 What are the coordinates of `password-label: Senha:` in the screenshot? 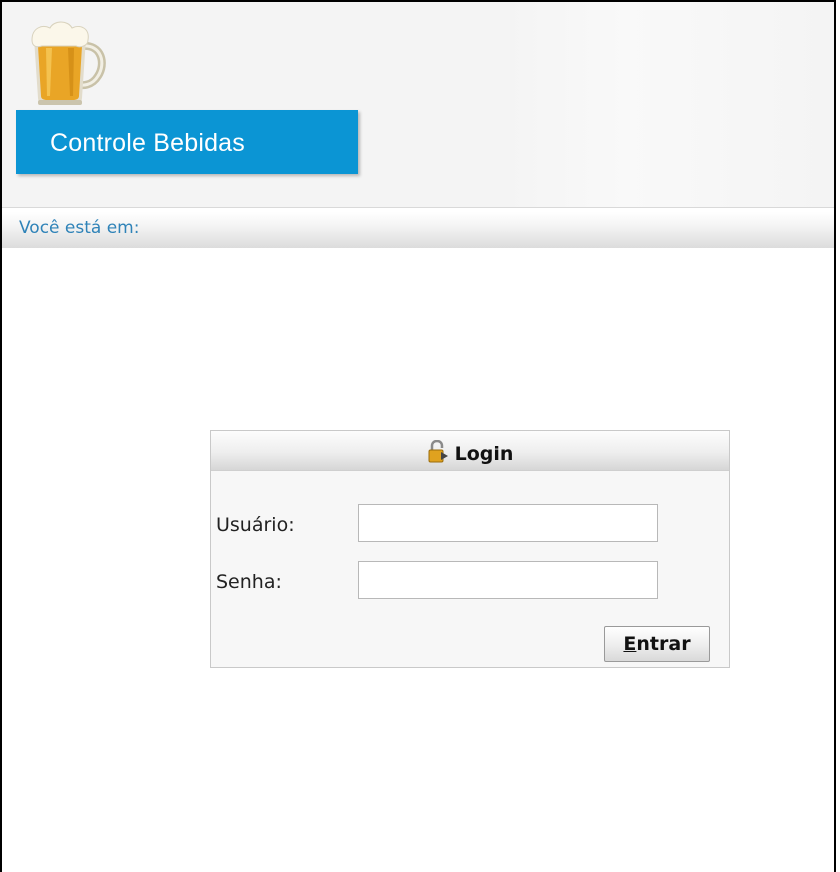 It's located at (249, 582).